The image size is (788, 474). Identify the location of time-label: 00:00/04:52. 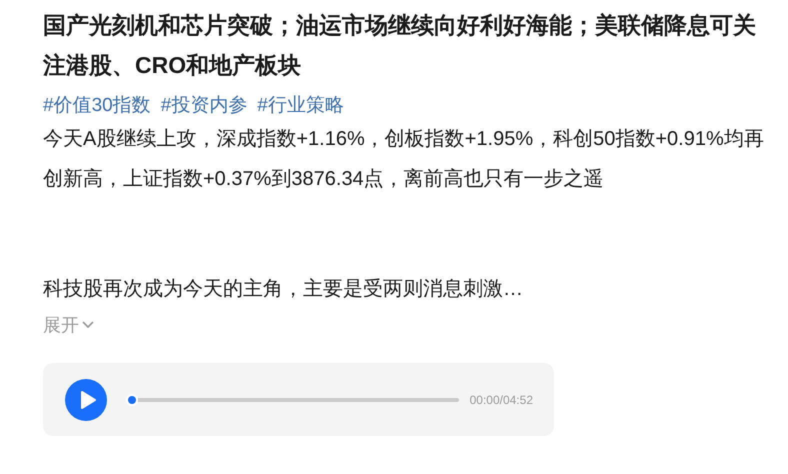
(501, 399).